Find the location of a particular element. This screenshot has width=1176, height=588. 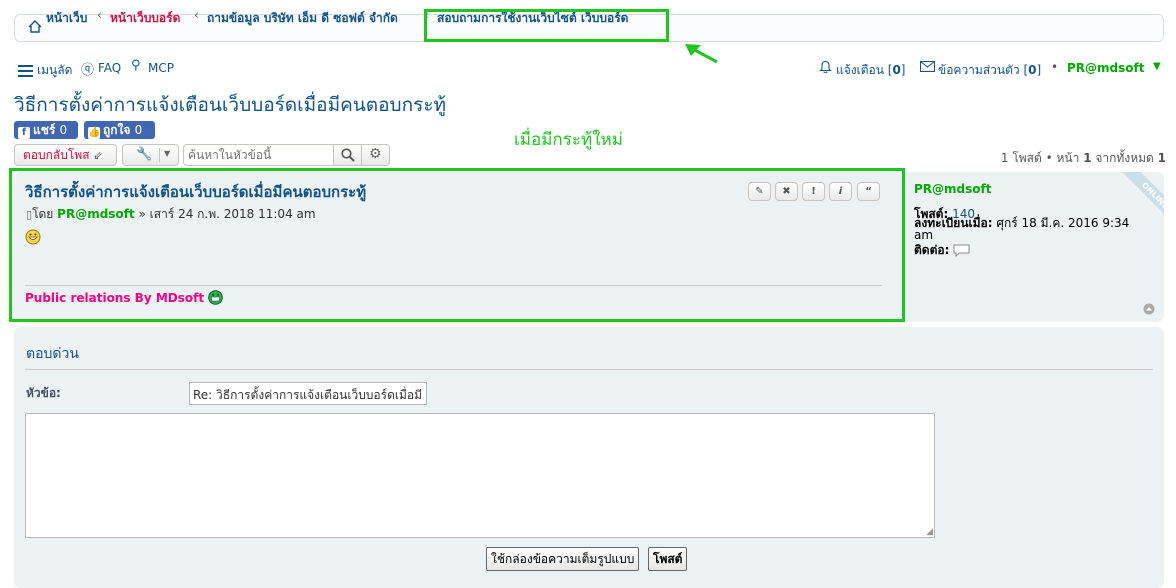

annotation-text: เมื่อมีกระทู้ใหม่ is located at coordinates (568, 140).